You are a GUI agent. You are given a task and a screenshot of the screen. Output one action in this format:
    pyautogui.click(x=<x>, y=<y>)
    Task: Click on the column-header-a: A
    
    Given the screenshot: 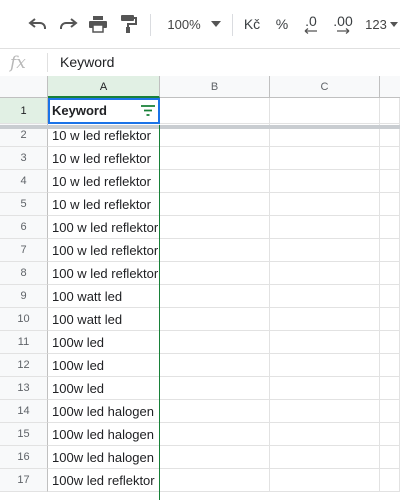 What is the action you would take?
    pyautogui.click(x=104, y=87)
    